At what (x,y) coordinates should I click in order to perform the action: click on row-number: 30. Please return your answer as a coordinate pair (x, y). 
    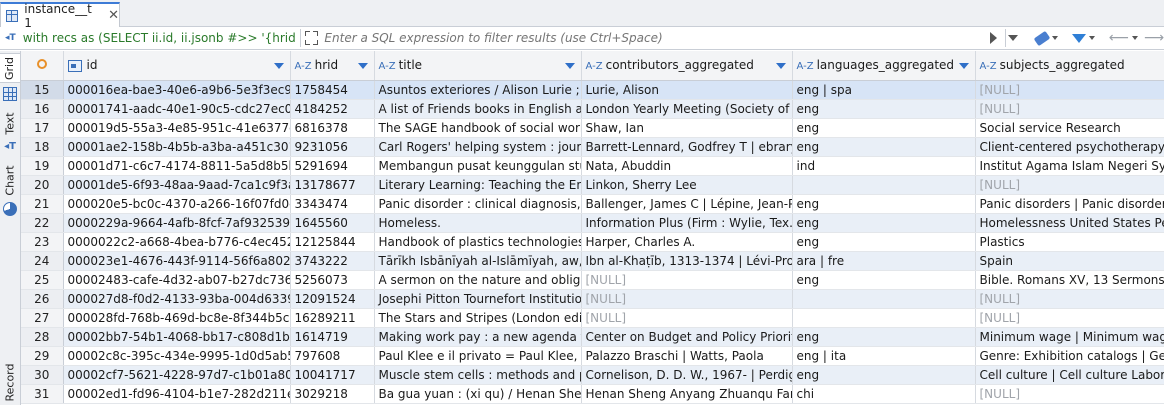
    Looking at the image, I should click on (42, 375).